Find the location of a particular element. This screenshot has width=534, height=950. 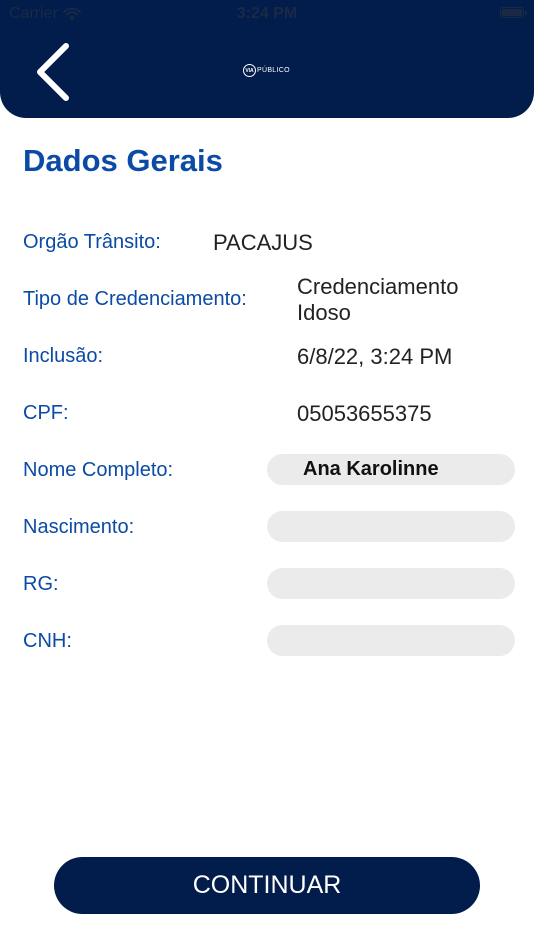

app-header: Carrier 3:24 PM VIA PÚBLICO is located at coordinates (267, 59).